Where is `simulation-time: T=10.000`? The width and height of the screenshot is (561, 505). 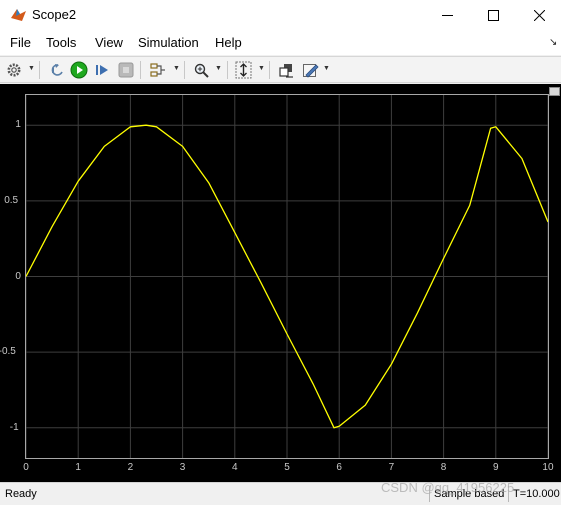
simulation-time: T=10.000 is located at coordinates (536, 494).